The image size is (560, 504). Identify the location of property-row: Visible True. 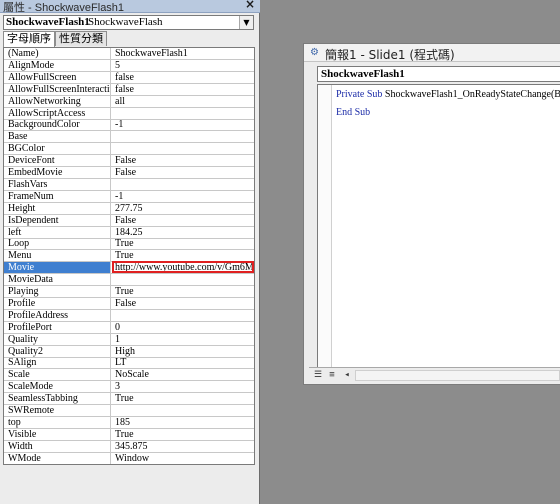
(129, 434).